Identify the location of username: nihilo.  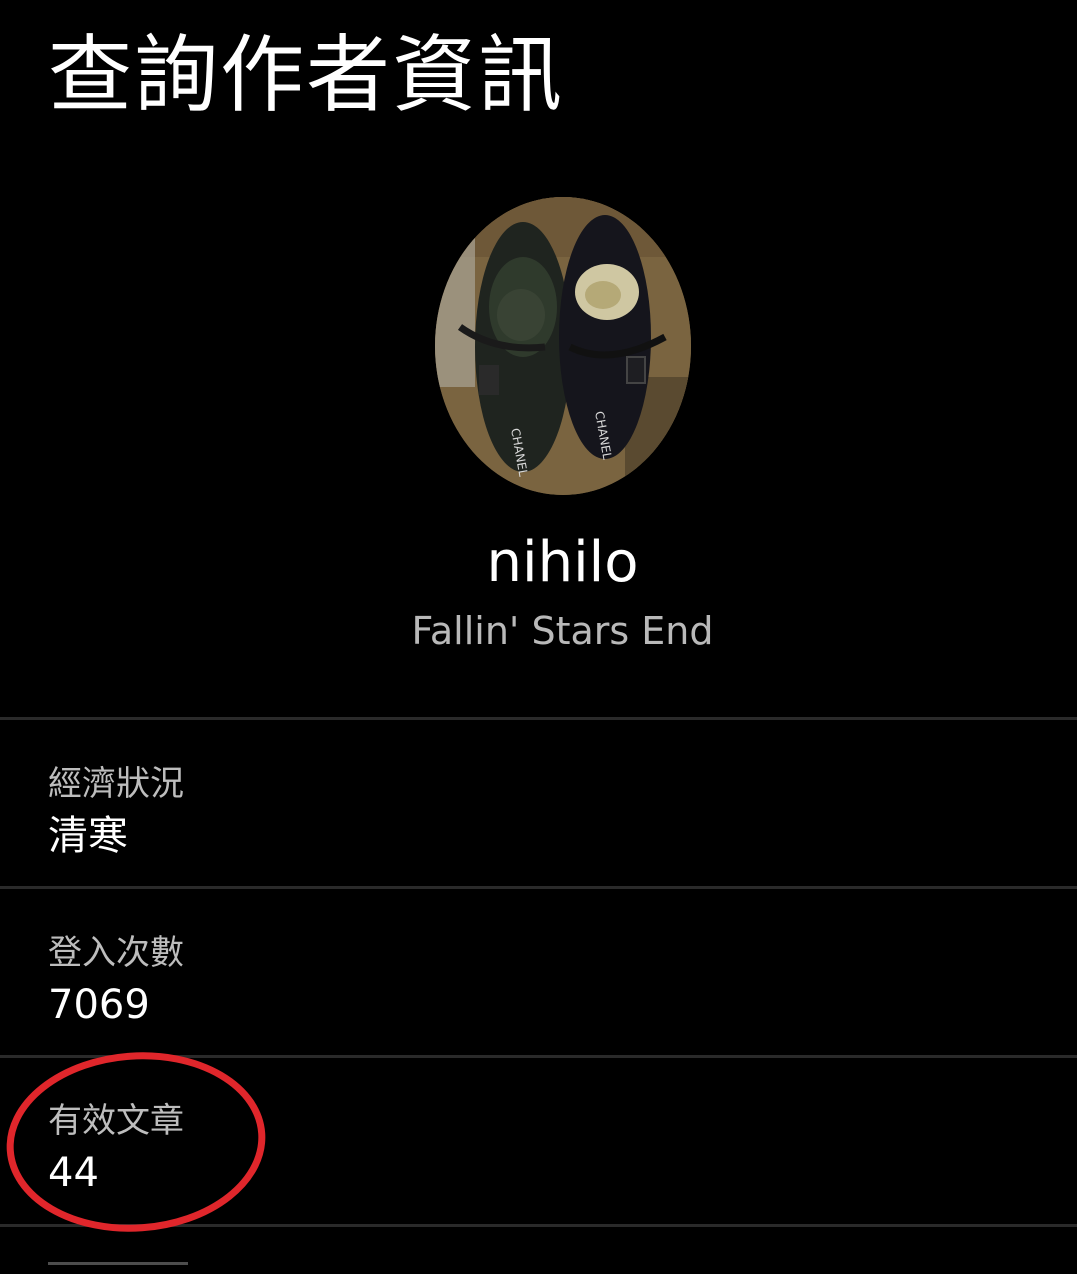
(562, 562).